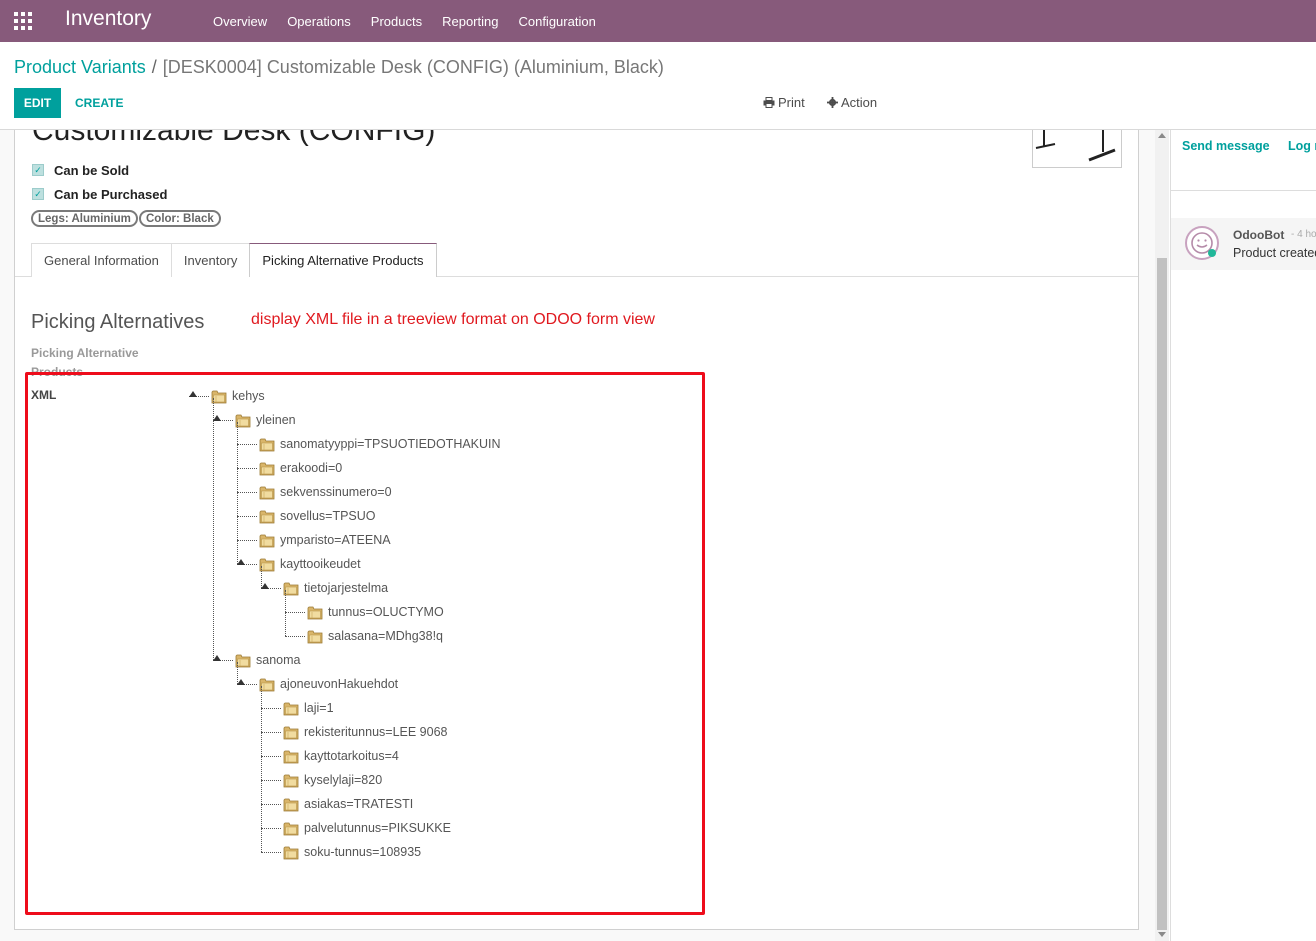  I want to click on tree-node: sovellus=TPSUO, so click(317, 516).